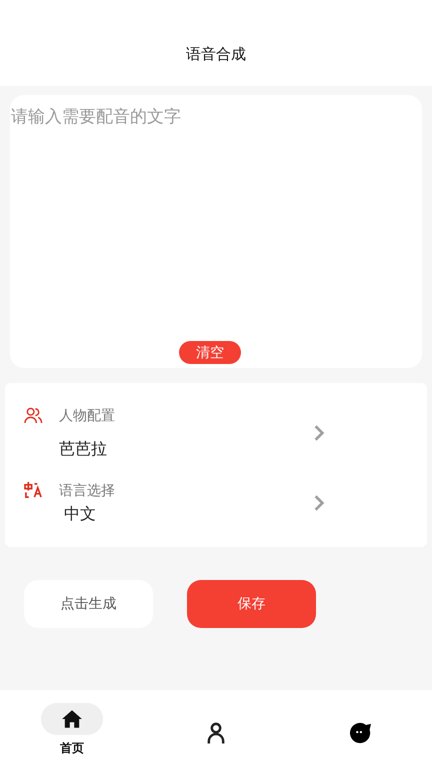 The height and width of the screenshot is (768, 432). Describe the element at coordinates (216, 54) in the screenshot. I see `page-title: 语音合成` at that location.